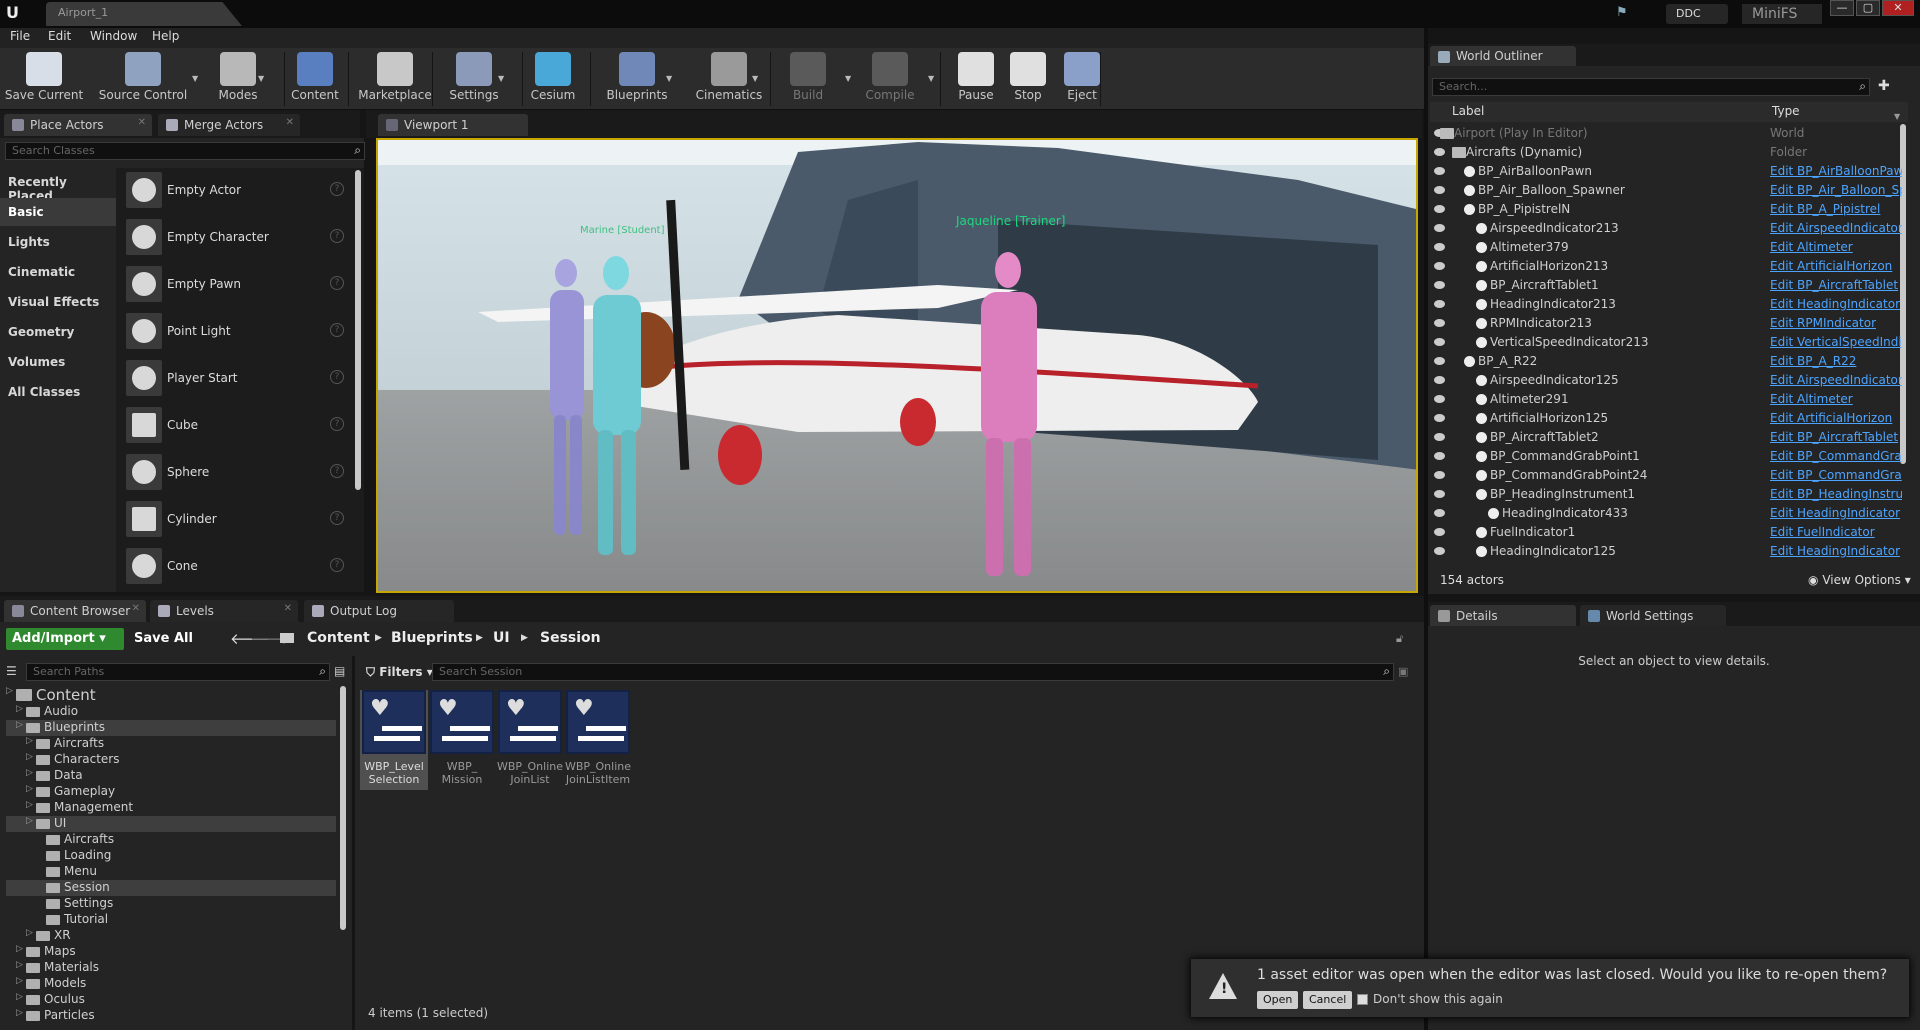  I want to click on tab-merge-actors: Merge Actors ✕, so click(229, 125).